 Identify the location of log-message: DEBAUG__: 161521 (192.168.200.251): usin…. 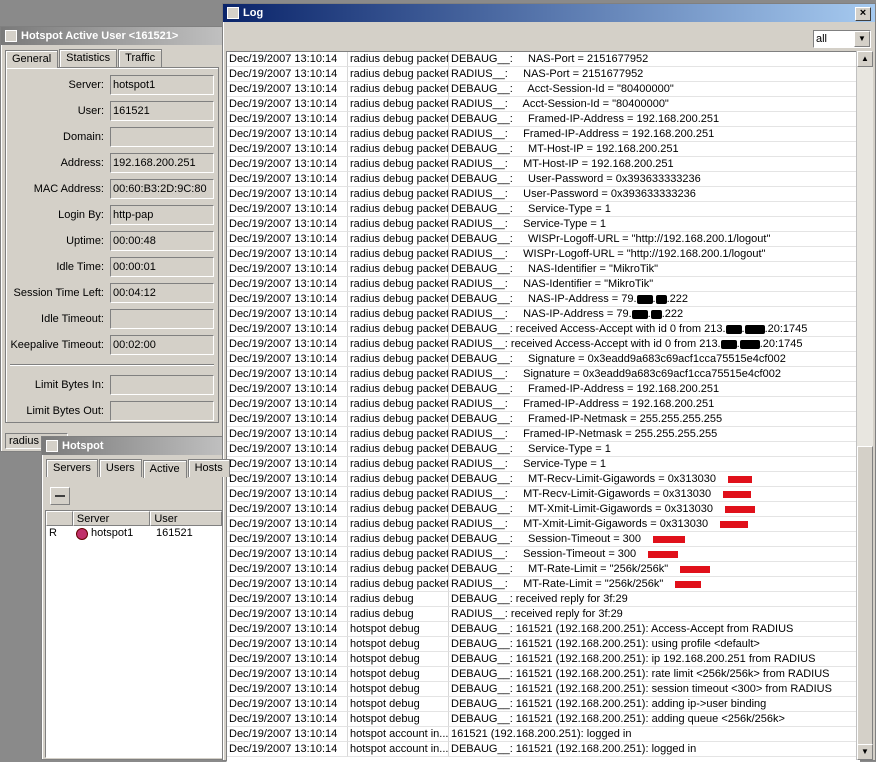
(654, 644).